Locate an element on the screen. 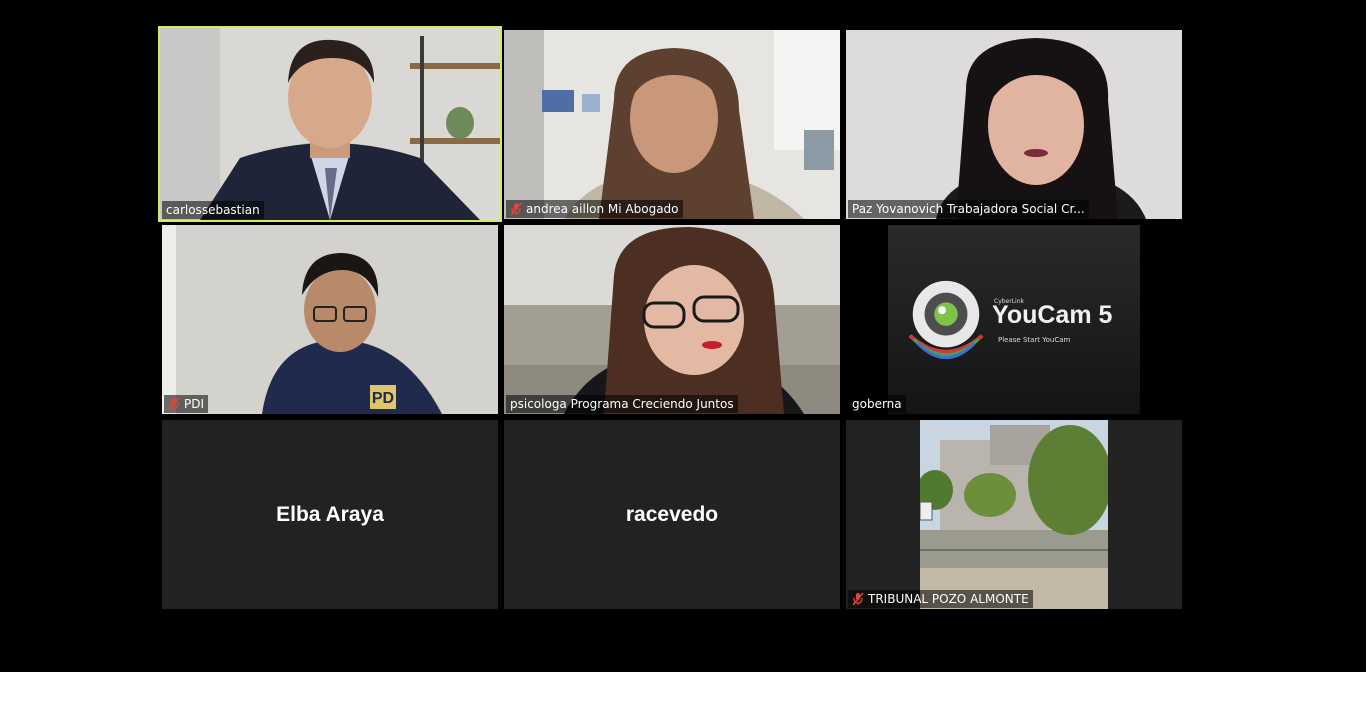 The width and height of the screenshot is (1366, 728). participant-tile-carlossebastian: carlossebastian is located at coordinates (330, 124).